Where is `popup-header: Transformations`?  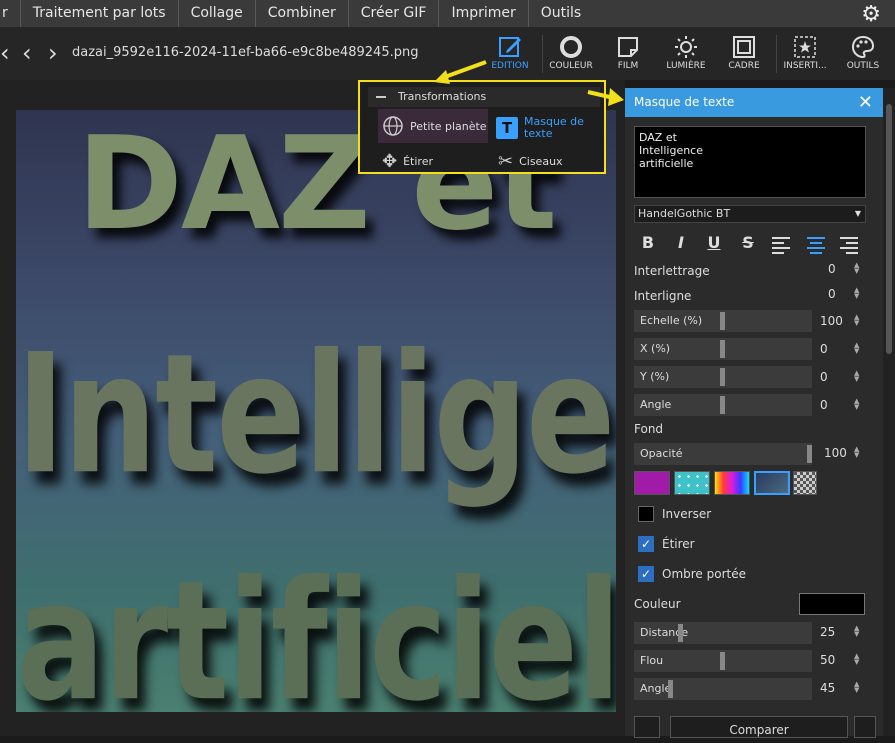
popup-header: Transformations is located at coordinates (484, 97).